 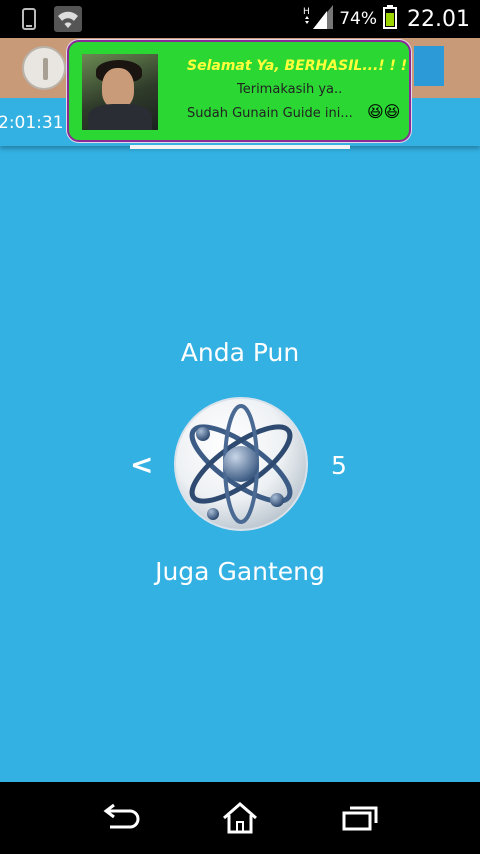 What do you see at coordinates (384, 111) in the screenshot?
I see `emoji-icon: 😆😆` at bounding box center [384, 111].